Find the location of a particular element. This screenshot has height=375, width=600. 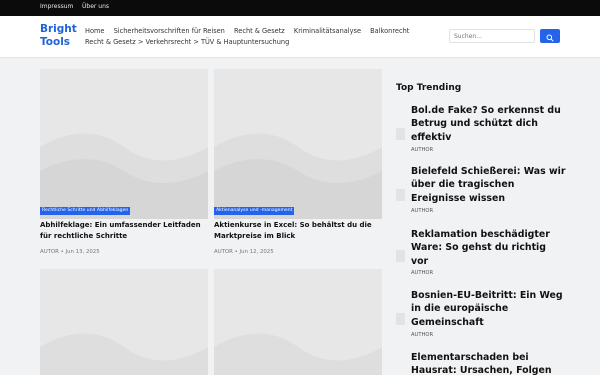

article-meta: AUTOR • Jun 13, 2025 is located at coordinates (70, 252).